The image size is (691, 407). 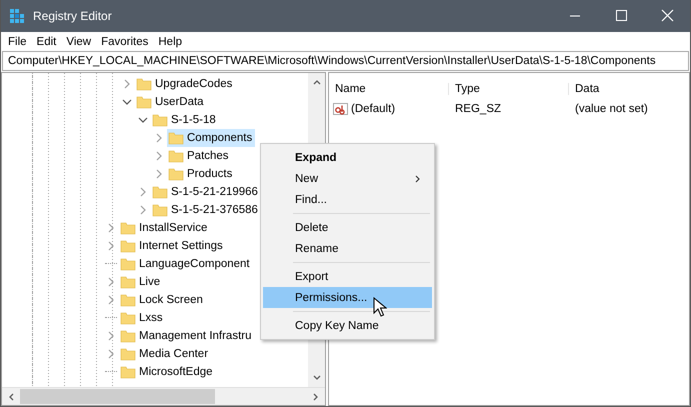 I want to click on horizontal-scrollbar, so click(x=163, y=396).